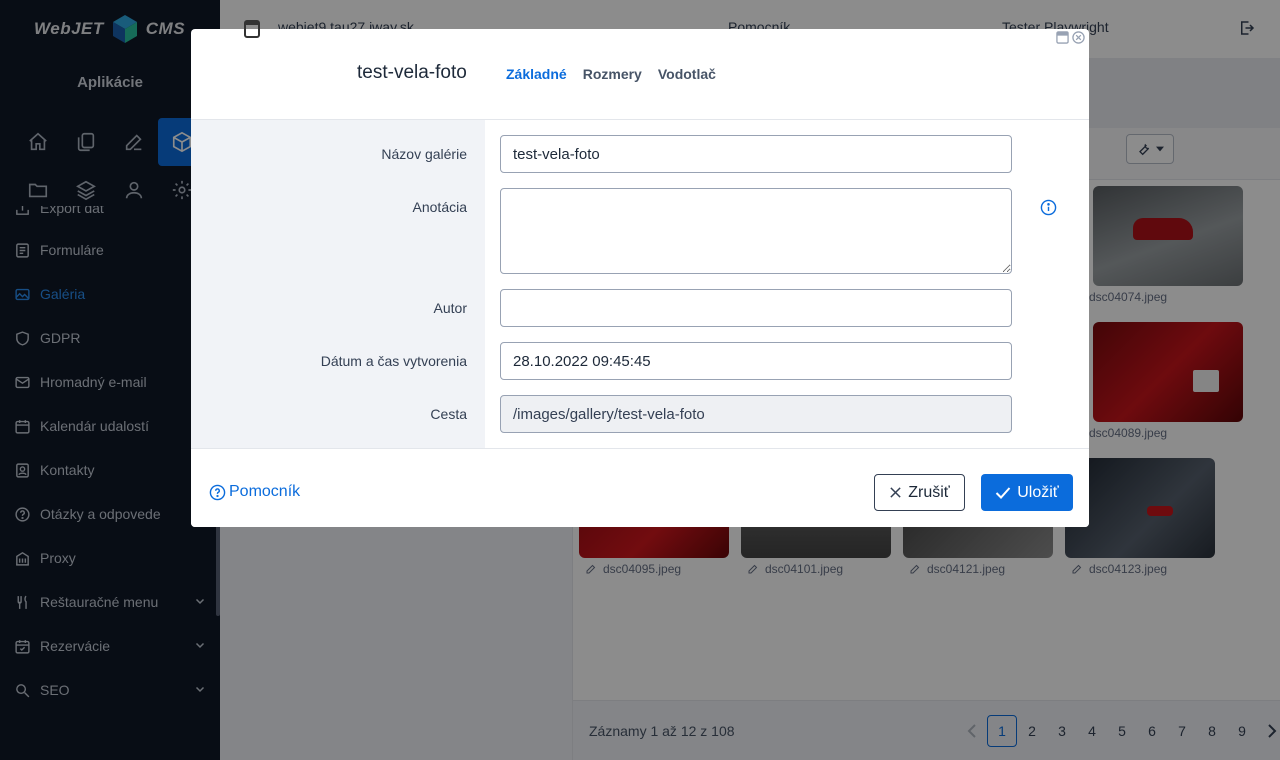 This screenshot has width=1280, height=760. Describe the element at coordinates (929, 492) in the screenshot. I see `cancel-button-label: Zrušiť` at that location.